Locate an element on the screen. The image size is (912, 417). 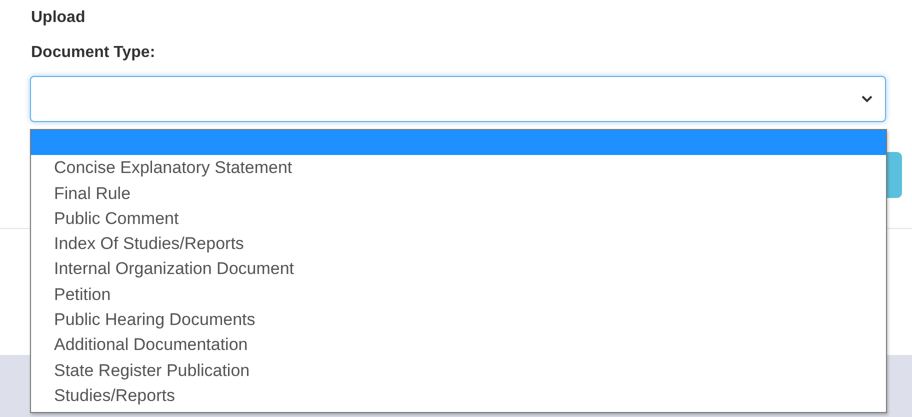
document-type-select is located at coordinates (458, 99).